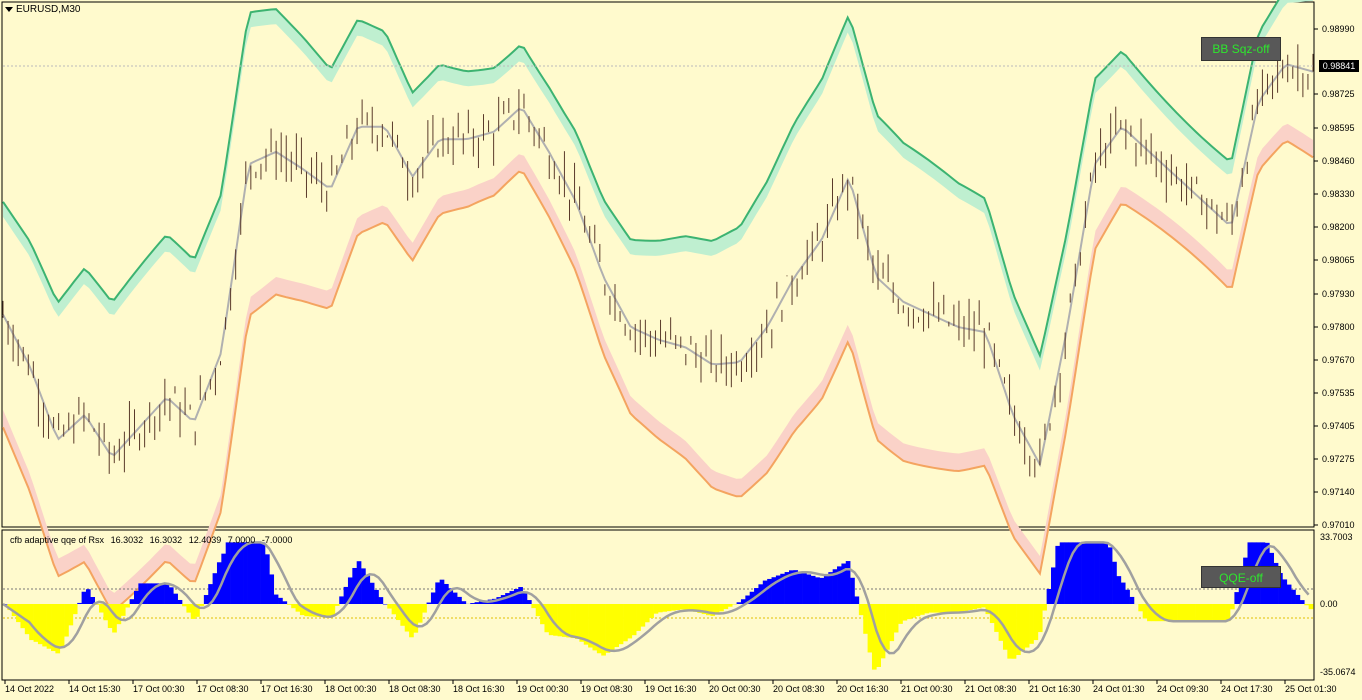 This screenshot has height=700, width=1362. What do you see at coordinates (991, 689) in the screenshot?
I see `time-tick-label: 21 Oct 08:30` at bounding box center [991, 689].